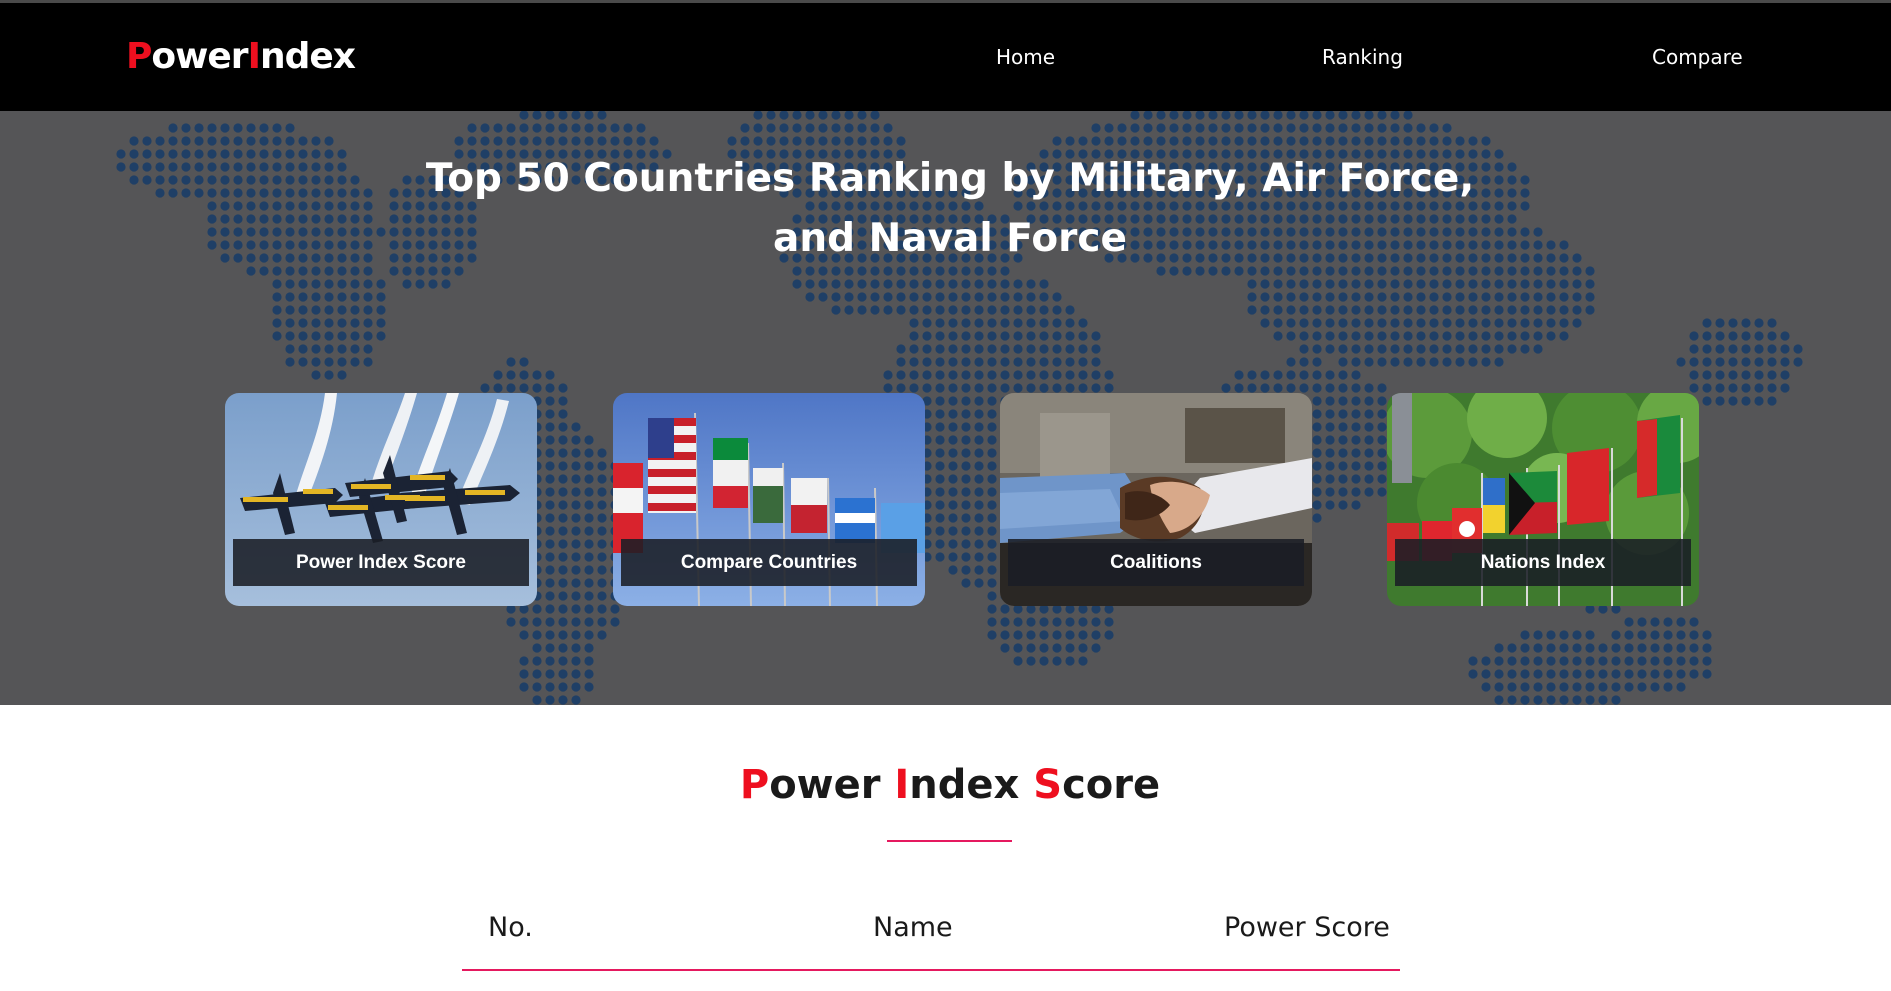  I want to click on navbar: PowerIndex Home Ranking Compare, so click(945, 57).